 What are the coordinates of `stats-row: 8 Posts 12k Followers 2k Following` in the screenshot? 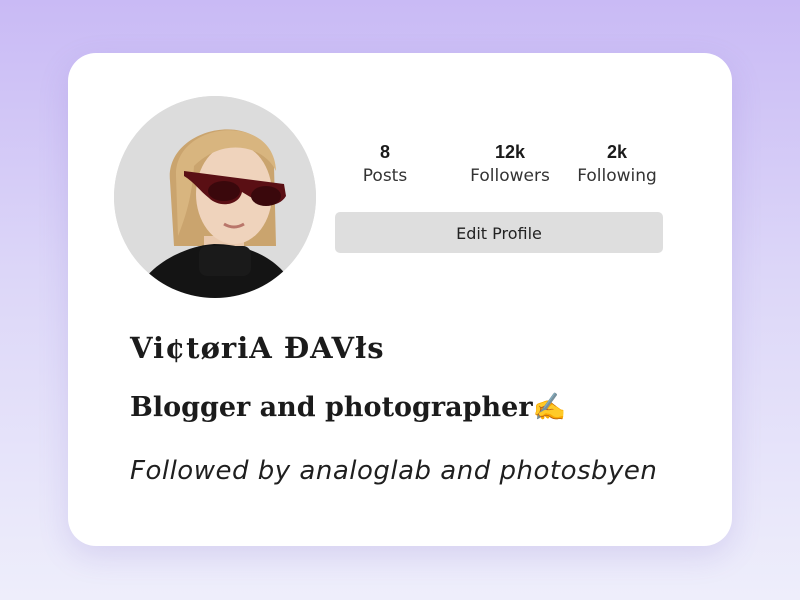 It's located at (499, 166).